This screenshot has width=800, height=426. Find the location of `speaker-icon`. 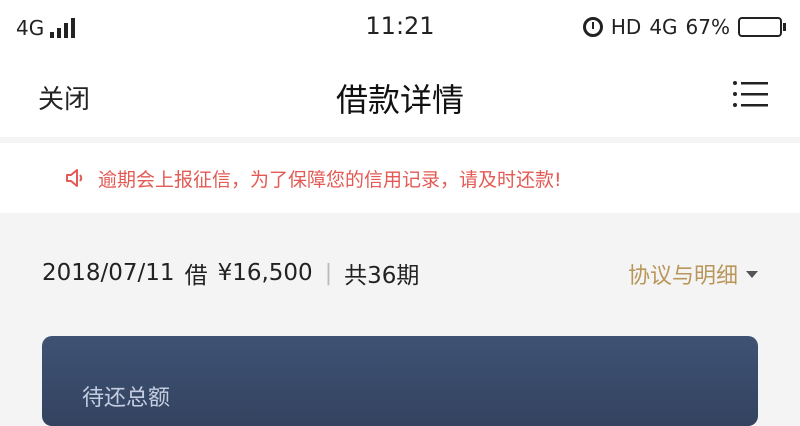

speaker-icon is located at coordinates (74, 178).